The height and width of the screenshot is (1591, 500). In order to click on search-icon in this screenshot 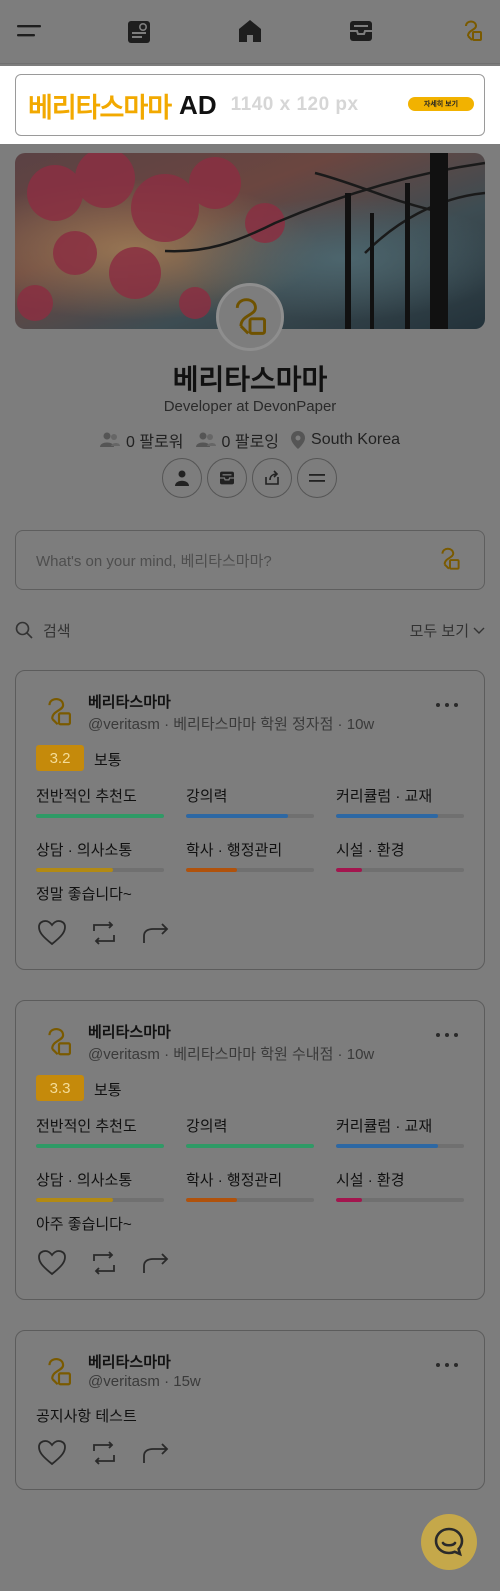, I will do `click(24, 630)`.